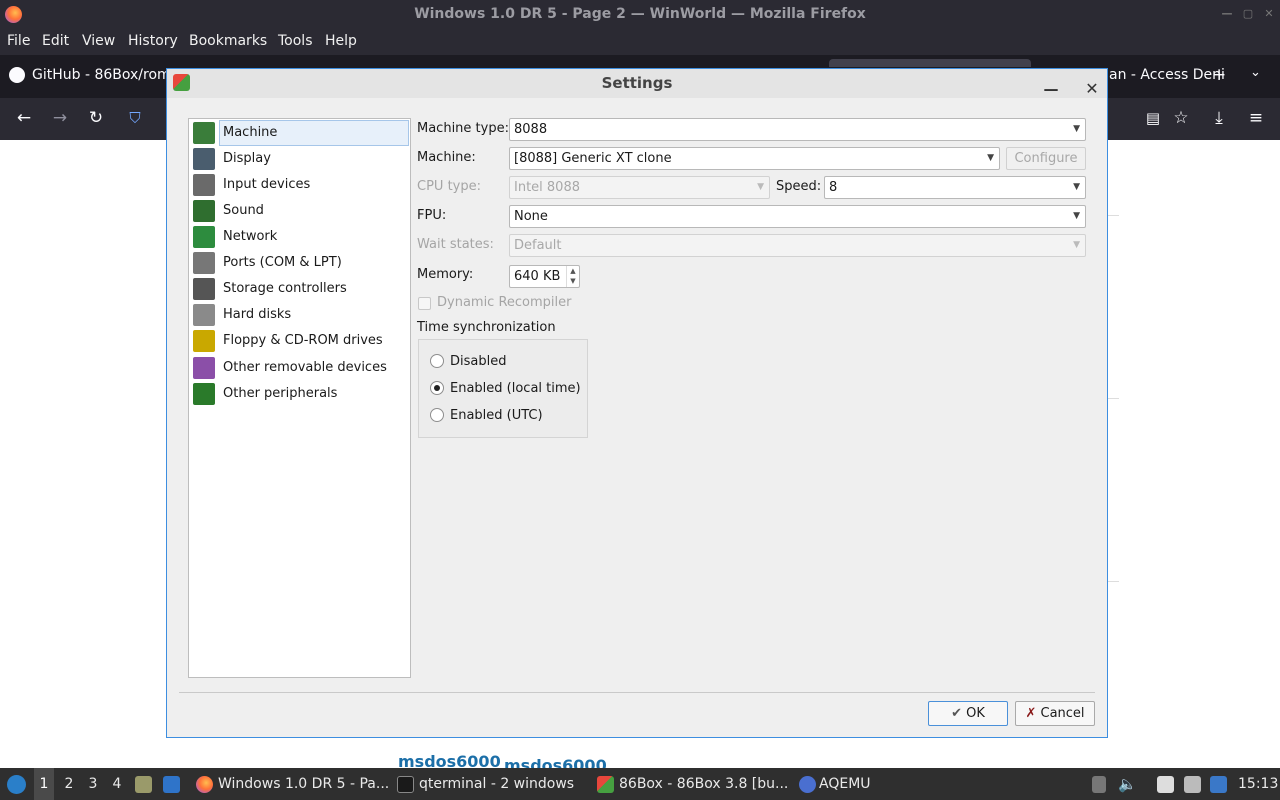 This screenshot has height=800, width=1280. Describe the element at coordinates (496, 415) in the screenshot. I see `time-sync-option-label: Enabled (UTC)` at that location.